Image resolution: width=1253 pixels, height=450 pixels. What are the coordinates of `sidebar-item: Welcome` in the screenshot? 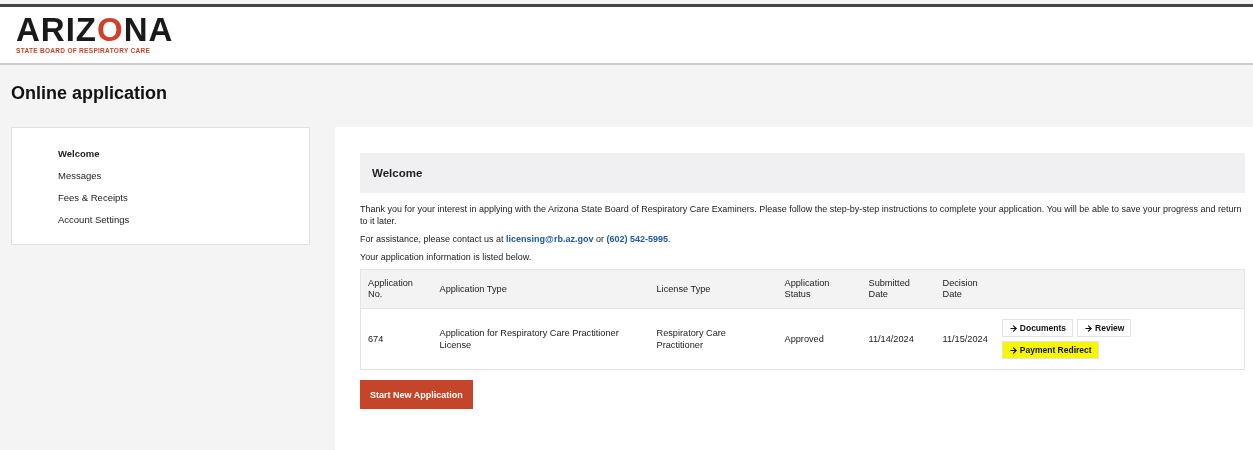 It's located at (183, 154).